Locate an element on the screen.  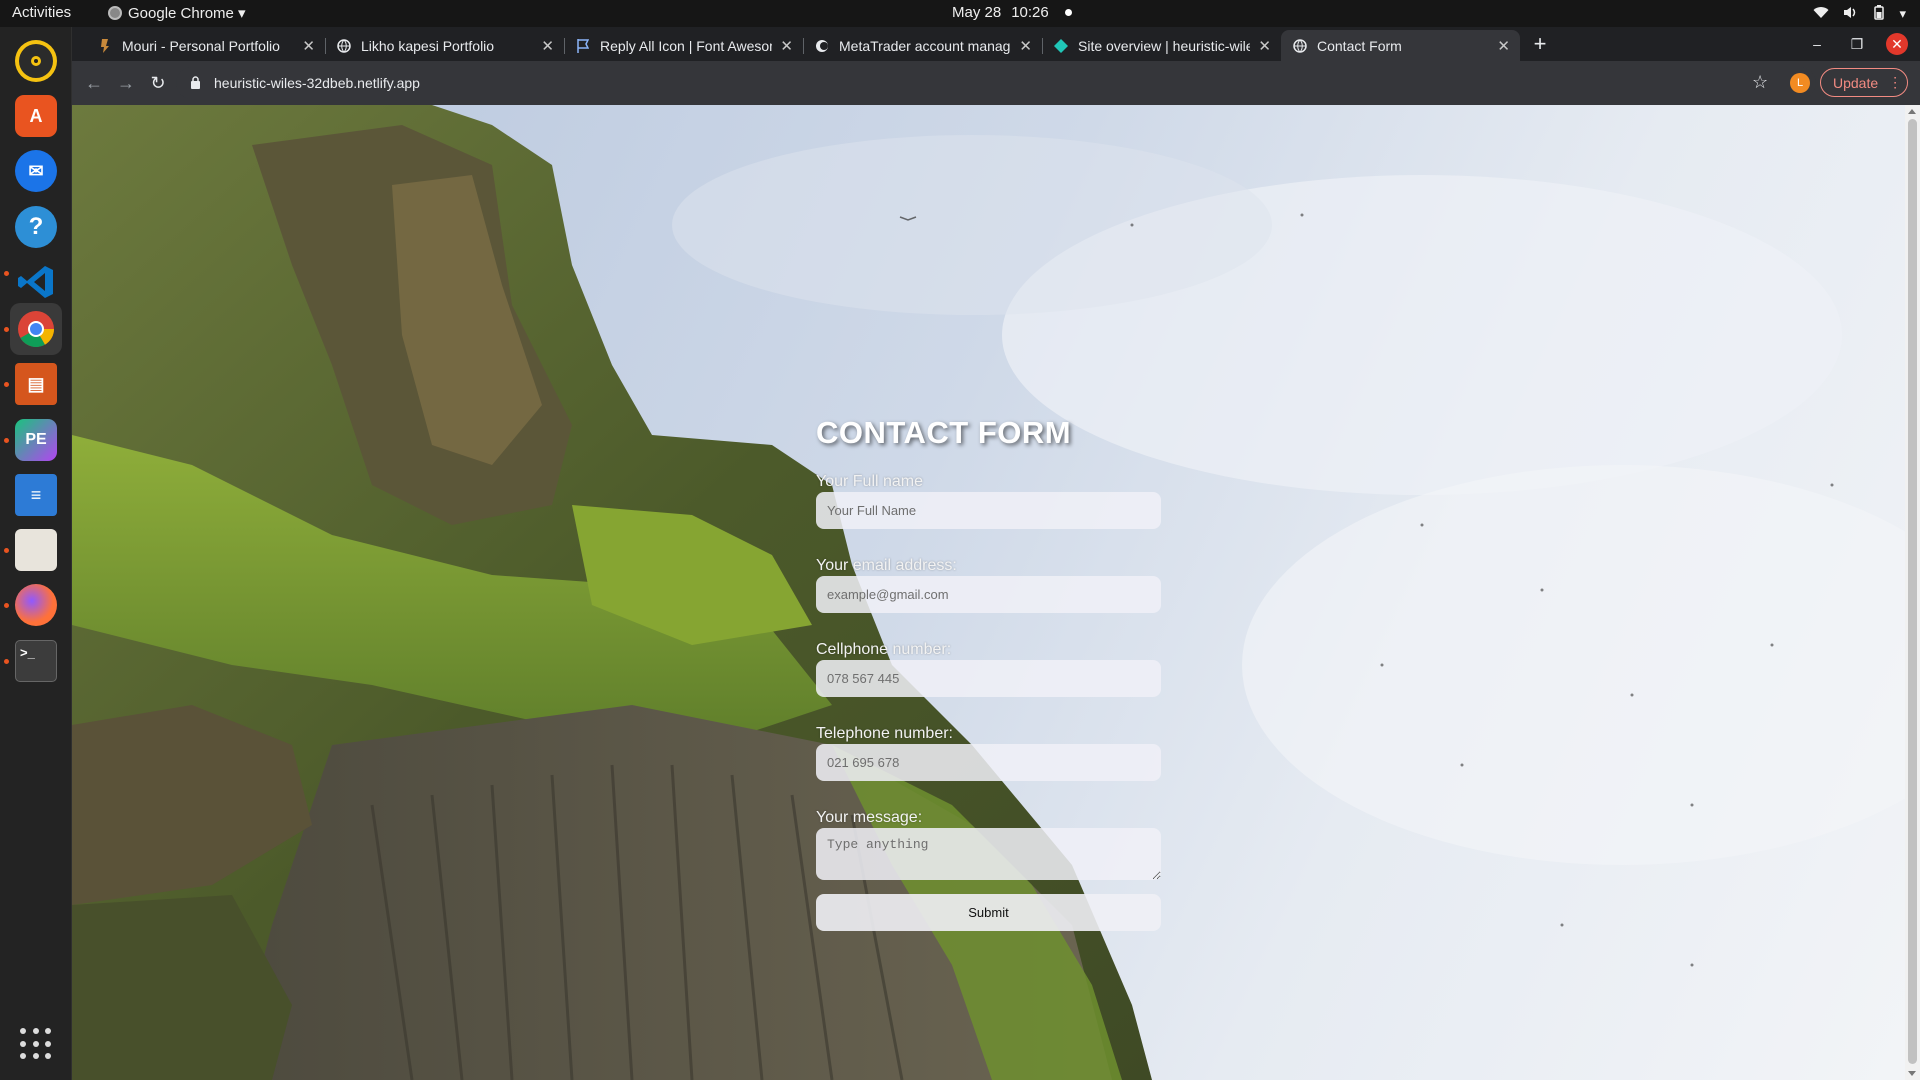
telephone-input is located at coordinates (988, 762).